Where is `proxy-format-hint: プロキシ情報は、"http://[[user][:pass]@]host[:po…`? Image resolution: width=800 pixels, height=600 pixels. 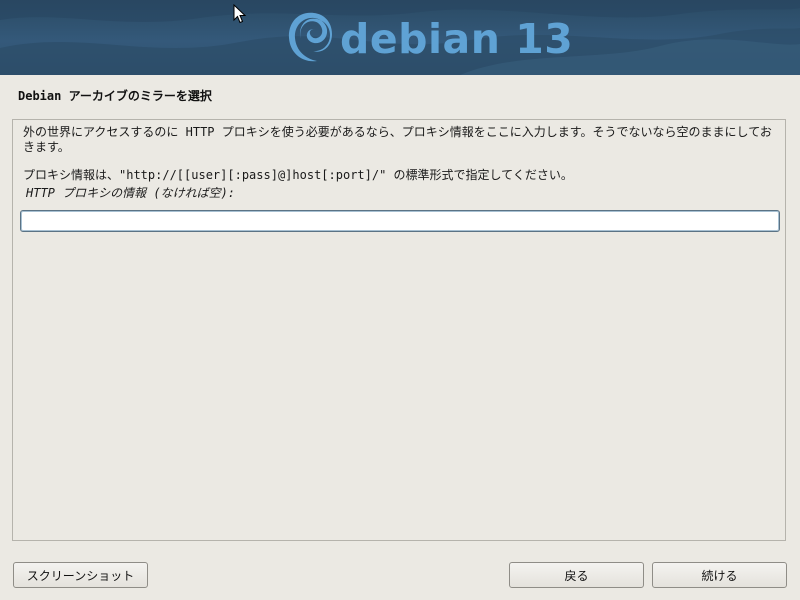
proxy-format-hint: プロキシ情報は、"http://[[user][:pass]@]host[:po… is located at coordinates (298, 175).